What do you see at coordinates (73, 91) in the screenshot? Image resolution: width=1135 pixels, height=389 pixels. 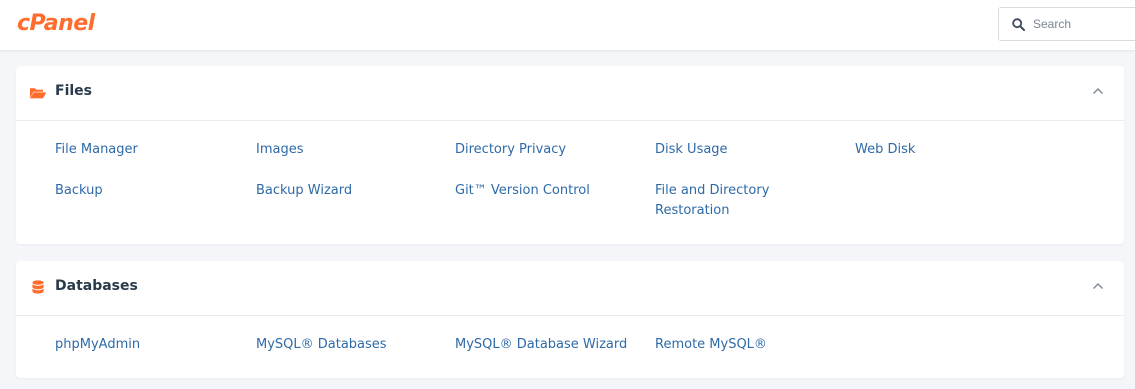 I see `files-panel-title: Files` at bounding box center [73, 91].